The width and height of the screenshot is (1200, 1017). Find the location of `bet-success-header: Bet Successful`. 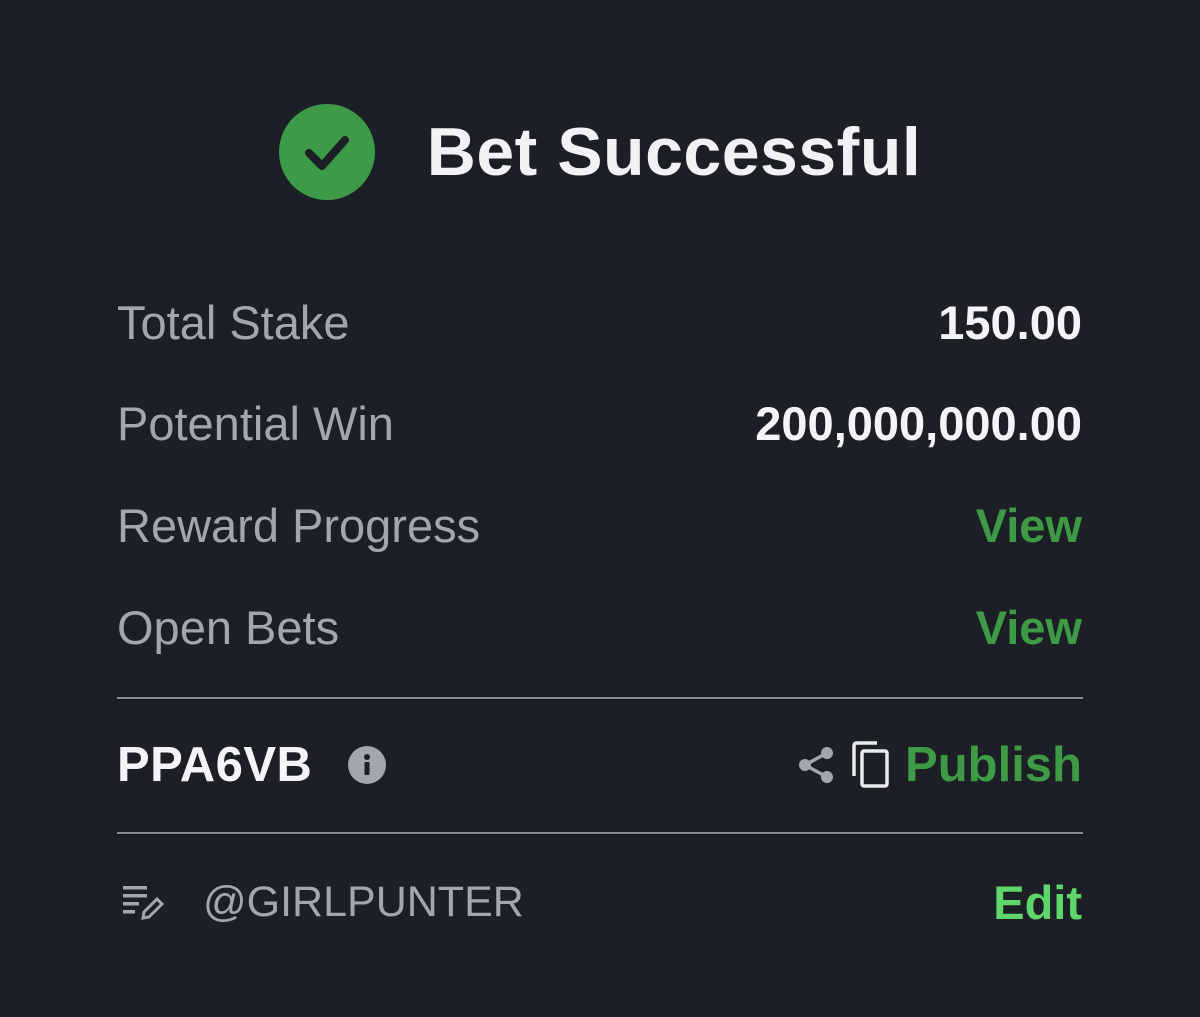

bet-success-header: Bet Successful is located at coordinates (600, 152).